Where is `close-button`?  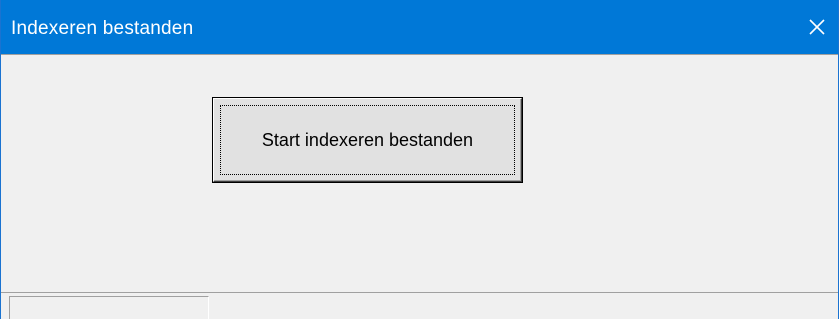 close-button is located at coordinates (816, 27).